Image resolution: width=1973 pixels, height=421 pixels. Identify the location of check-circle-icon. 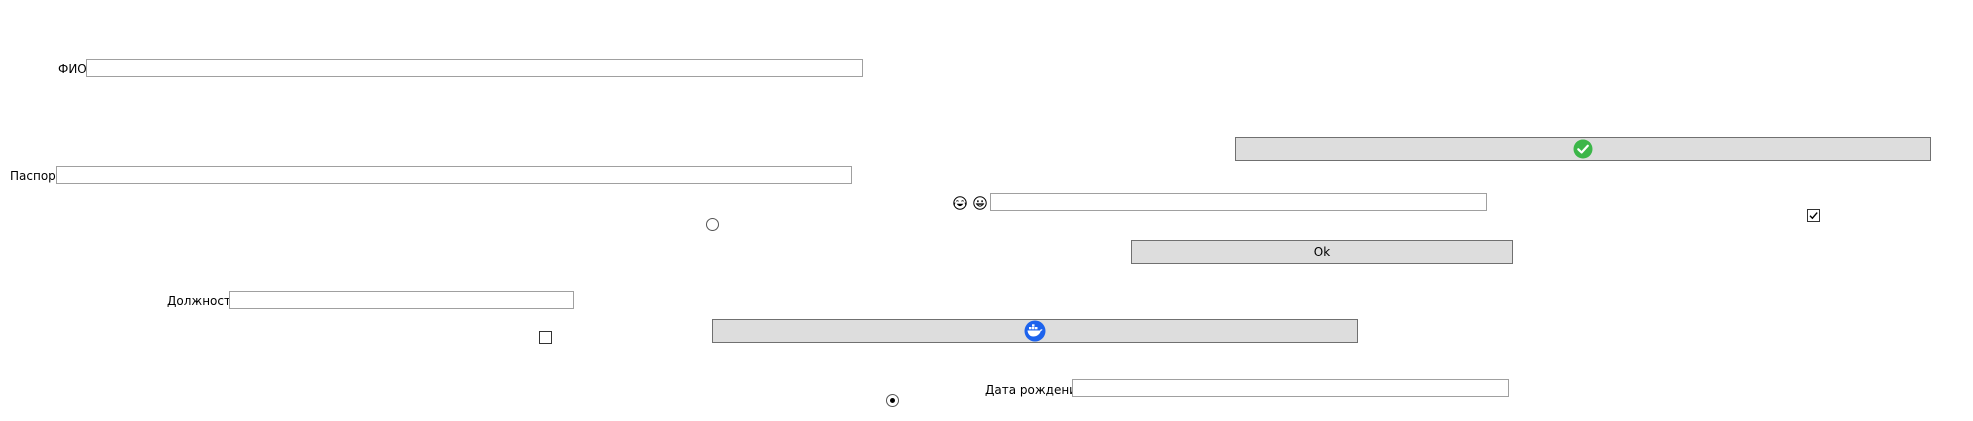
(1583, 149).